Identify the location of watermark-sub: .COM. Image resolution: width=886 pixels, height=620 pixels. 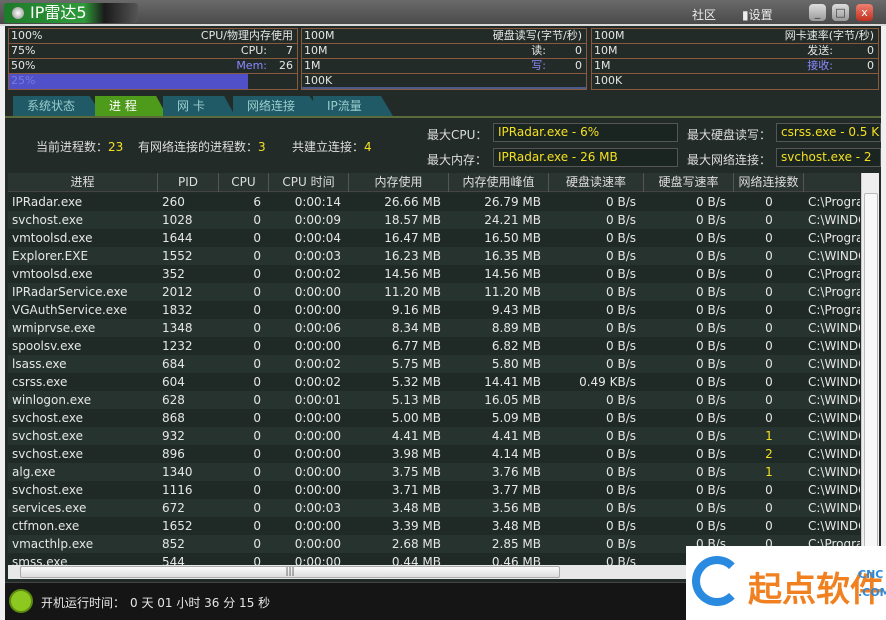
(872, 592).